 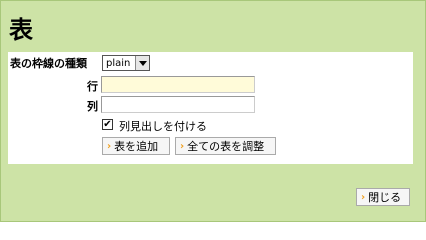 I want to click on header-checkbox-label: 列見出しを付ける, so click(x=163, y=126).